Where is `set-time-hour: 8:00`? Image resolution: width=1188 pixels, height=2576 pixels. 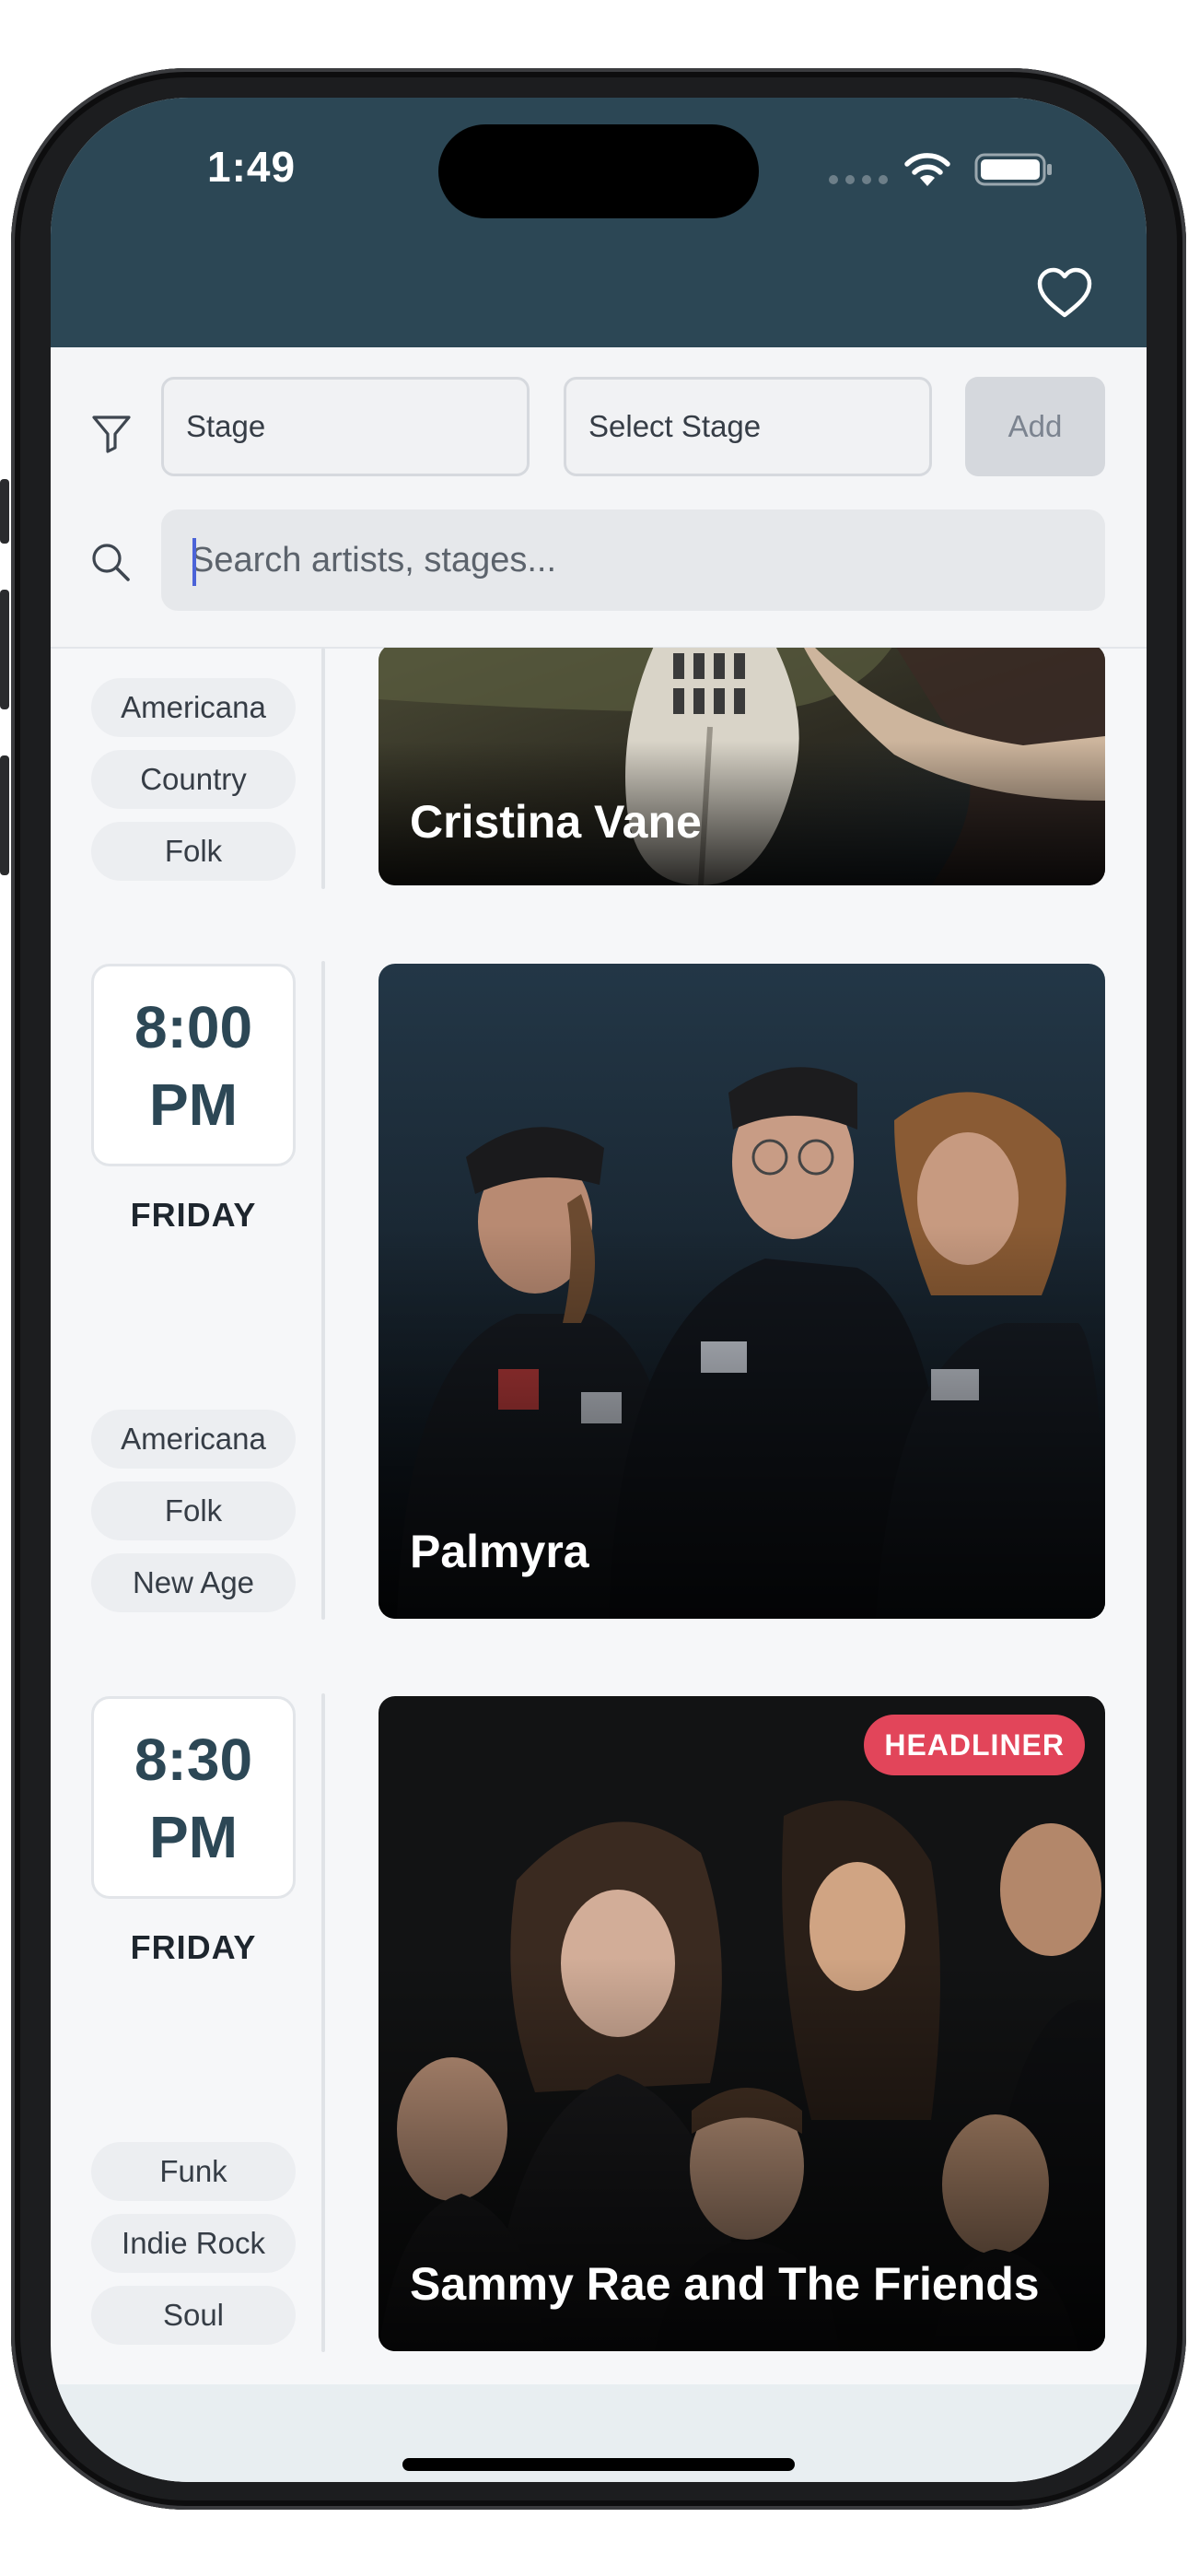
set-time-hour: 8:00 is located at coordinates (193, 1027).